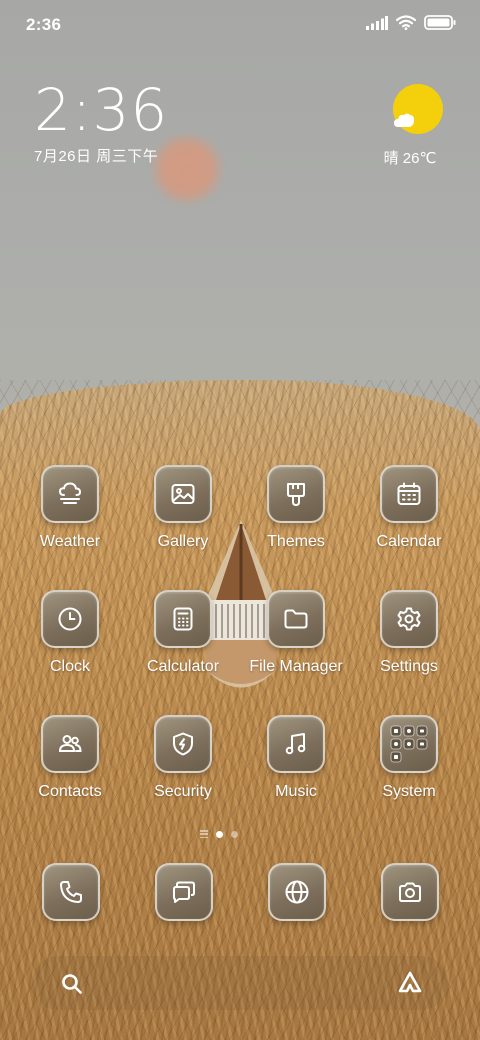 The width and height of the screenshot is (480, 1040). Describe the element at coordinates (70, 541) in the screenshot. I see `app-label: Weather` at that location.